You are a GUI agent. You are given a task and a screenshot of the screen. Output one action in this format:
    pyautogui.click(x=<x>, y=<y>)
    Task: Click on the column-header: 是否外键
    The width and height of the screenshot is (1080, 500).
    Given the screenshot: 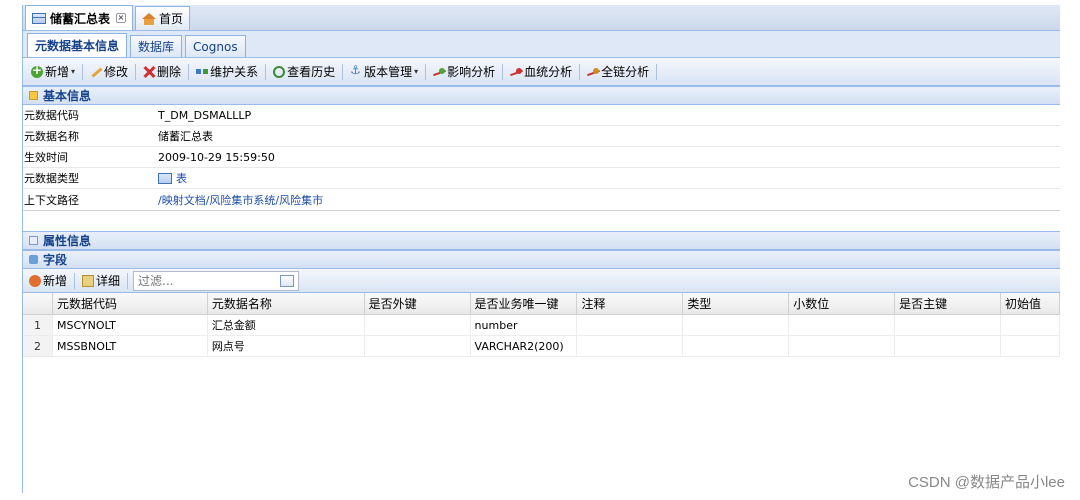 What is the action you would take?
    pyautogui.click(x=418, y=303)
    